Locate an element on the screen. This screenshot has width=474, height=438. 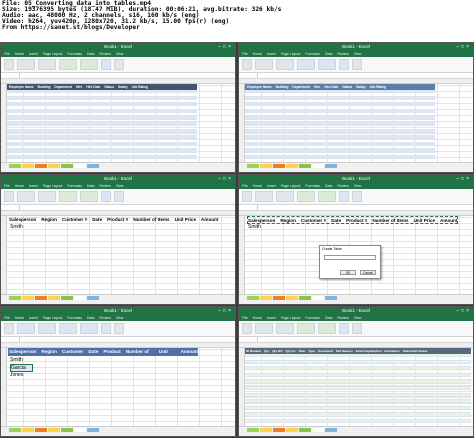
cancel-button: Cancel is located at coordinates (368, 272).